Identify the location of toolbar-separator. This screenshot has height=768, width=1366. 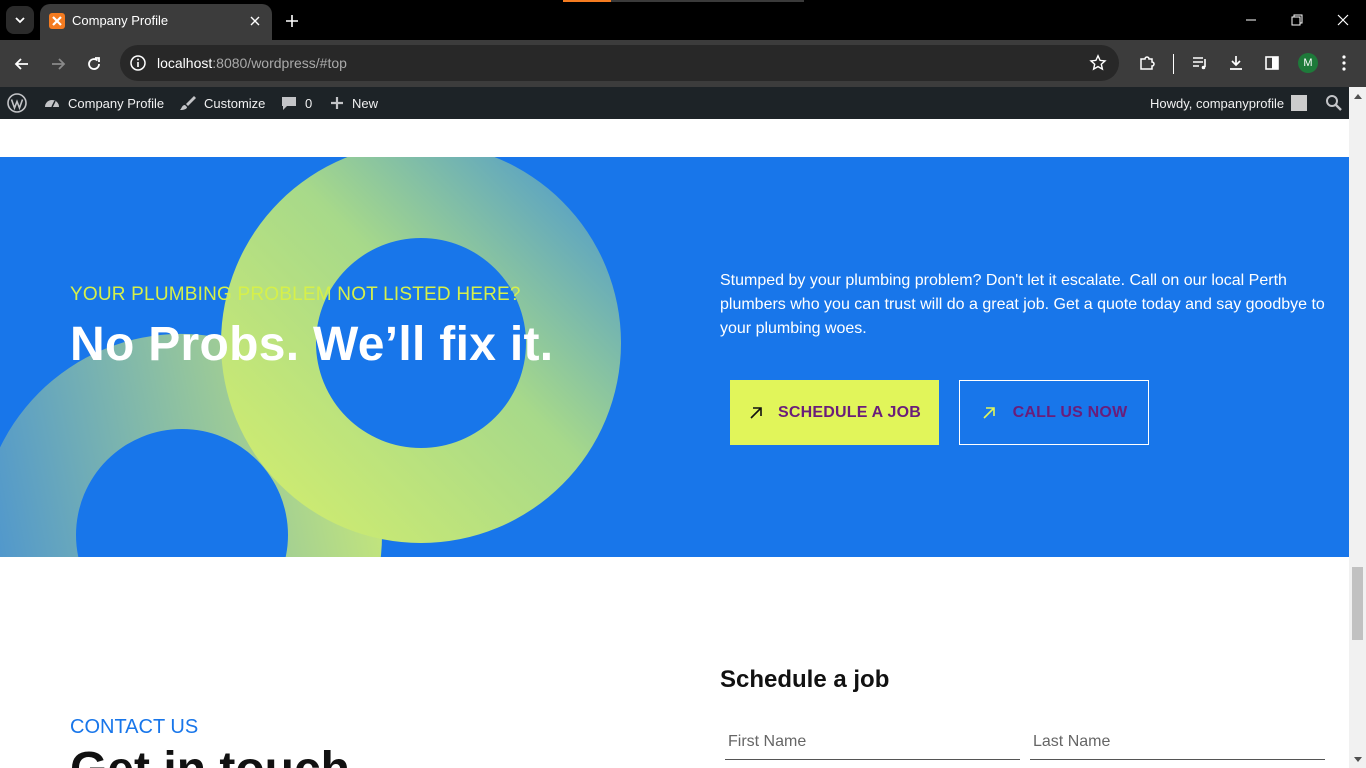
(1173, 64).